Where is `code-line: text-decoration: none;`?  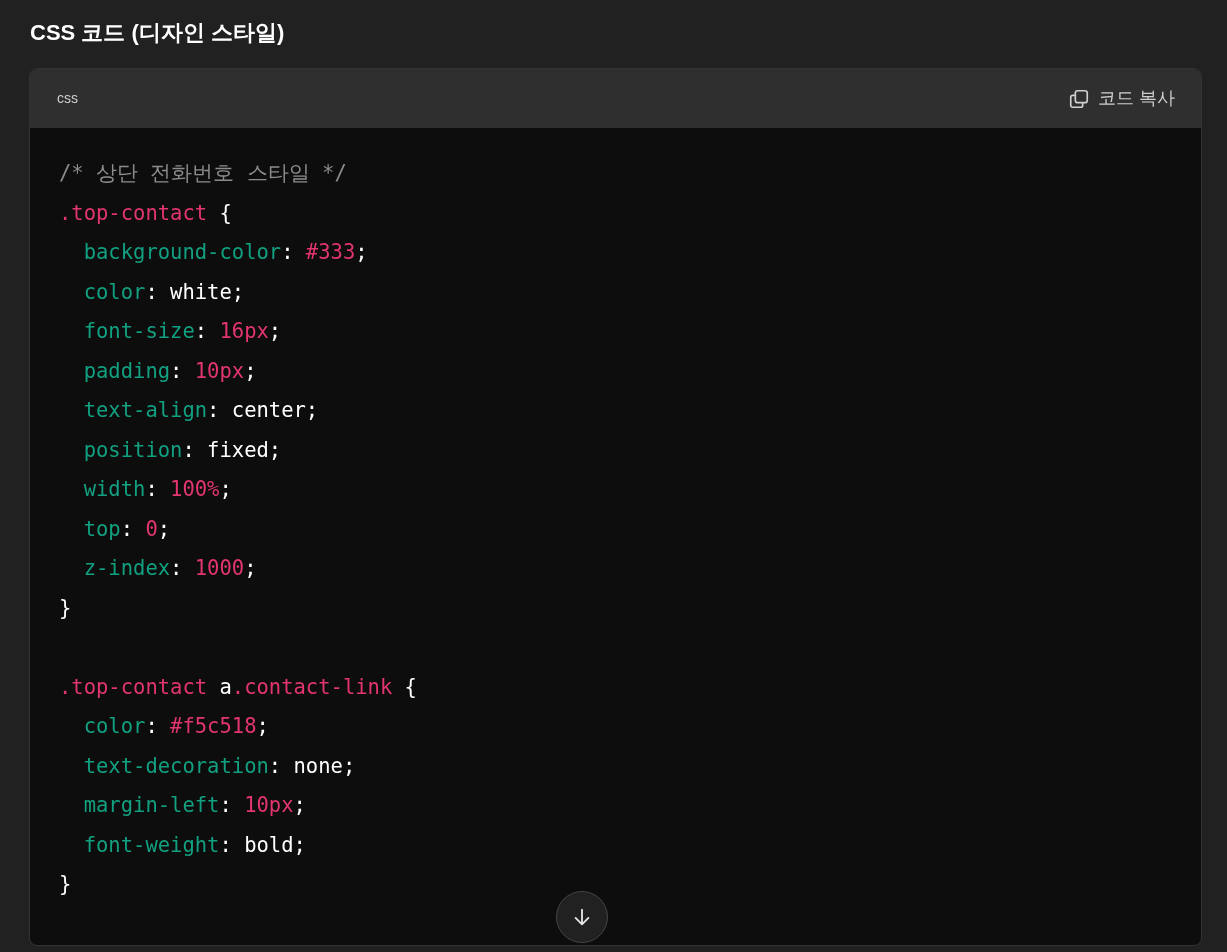
code-line: text-decoration: none; is located at coordinates (219, 766).